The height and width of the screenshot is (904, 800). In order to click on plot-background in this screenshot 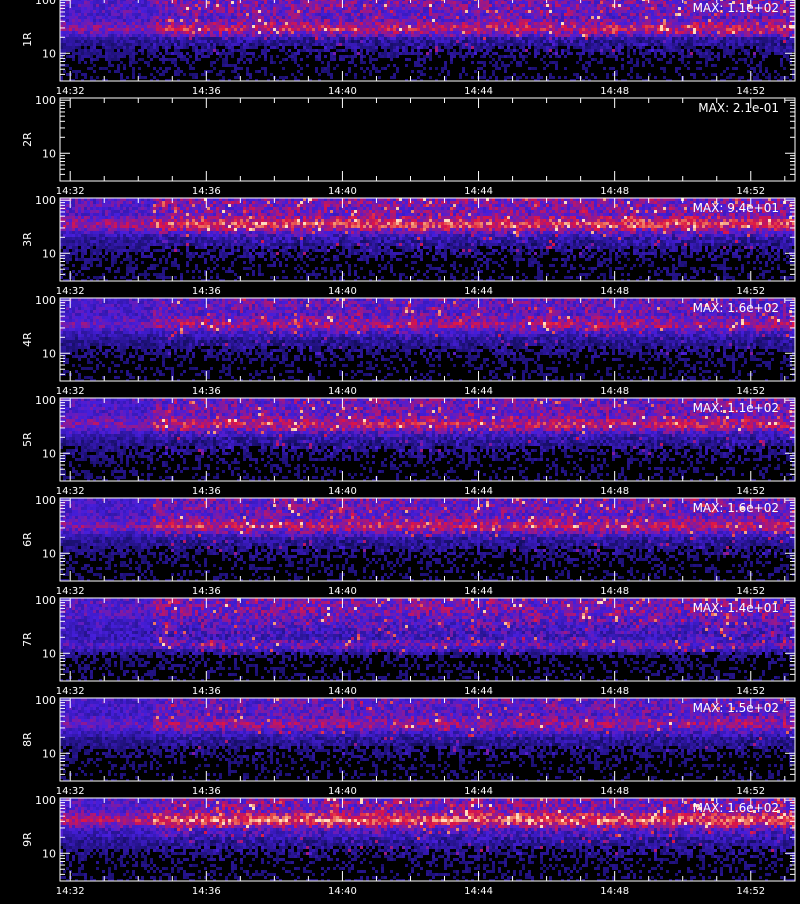, I will do `click(427, 139)`.